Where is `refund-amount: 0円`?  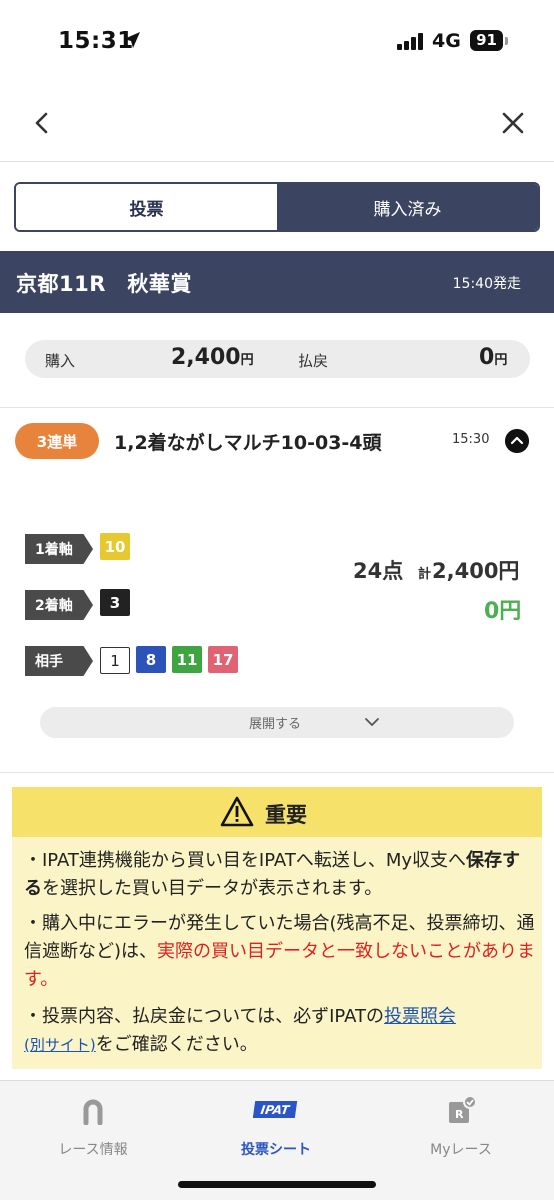
refund-amount: 0円 is located at coordinates (493, 357).